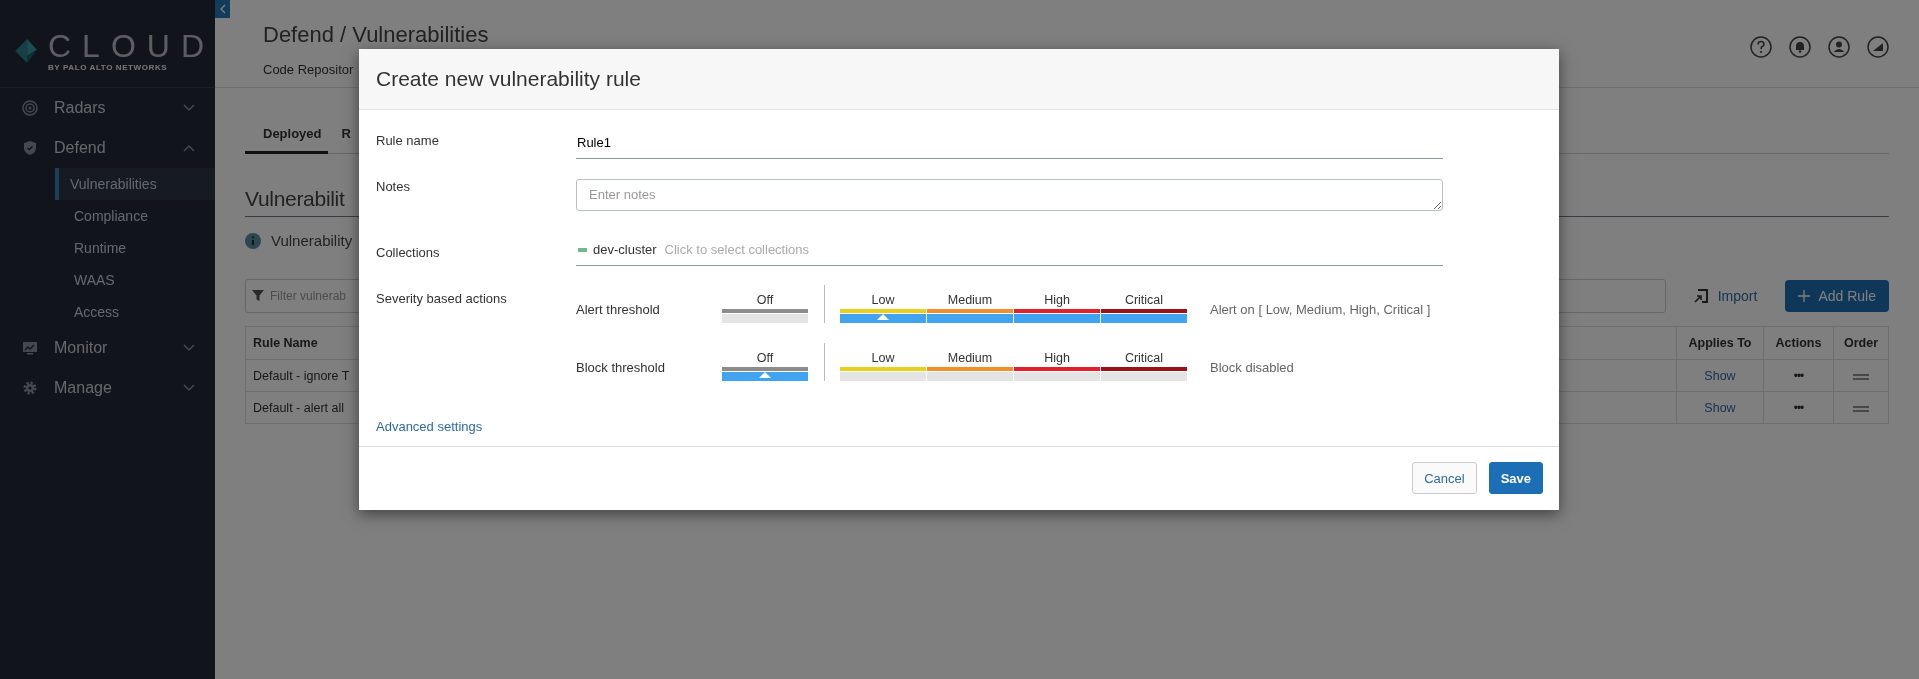 The width and height of the screenshot is (1919, 679). I want to click on cancel-button: Cancel, so click(1444, 478).